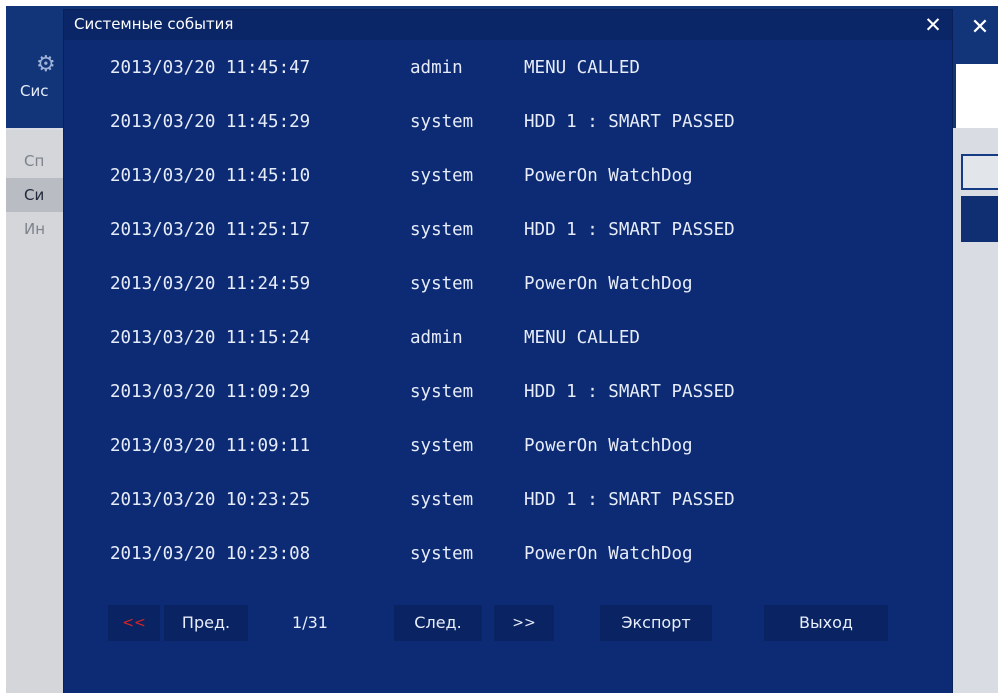 This screenshot has width=998, height=693. What do you see at coordinates (524, 623) in the screenshot?
I see `last-page-button: >>` at bounding box center [524, 623].